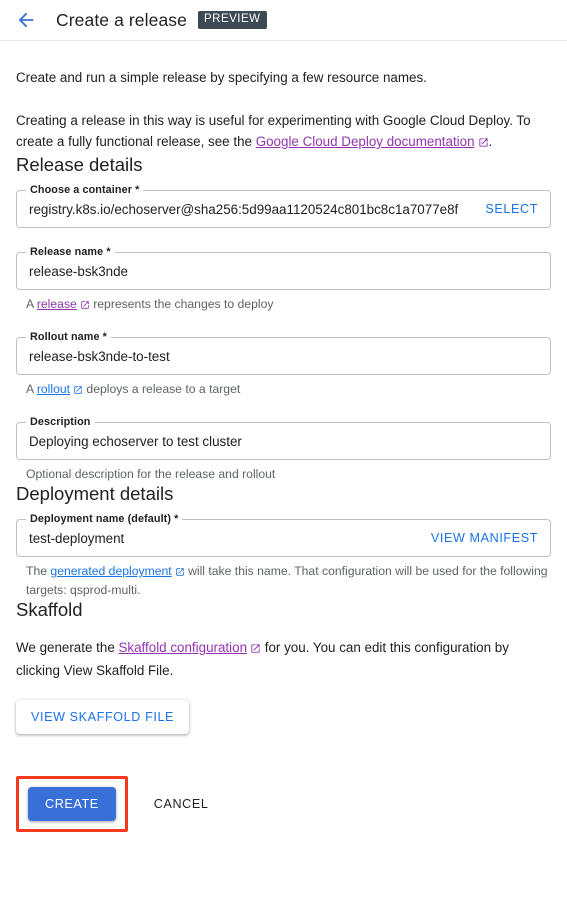  I want to click on release-name-field-label: Release name *, so click(70, 252).